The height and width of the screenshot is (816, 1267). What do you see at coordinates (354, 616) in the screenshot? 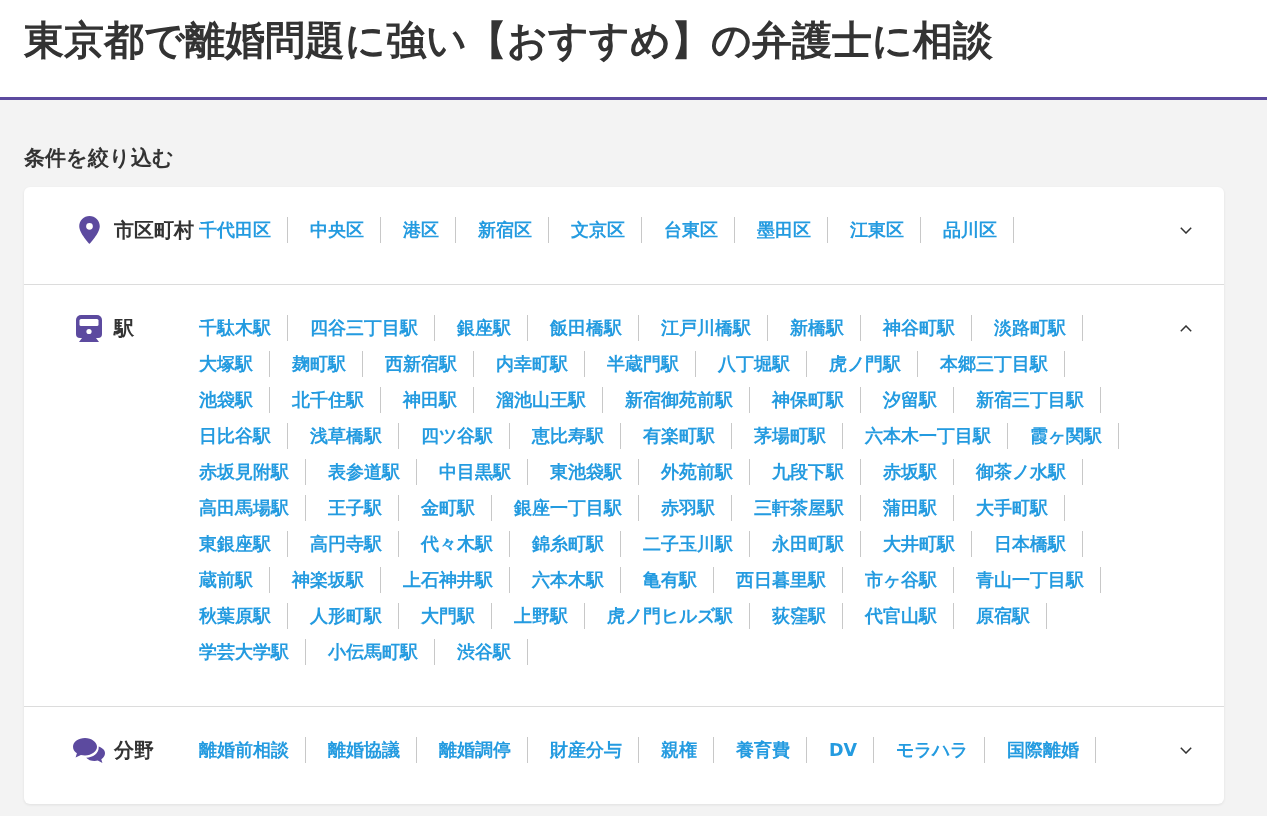
I see `filter-link: 人形町駅` at bounding box center [354, 616].